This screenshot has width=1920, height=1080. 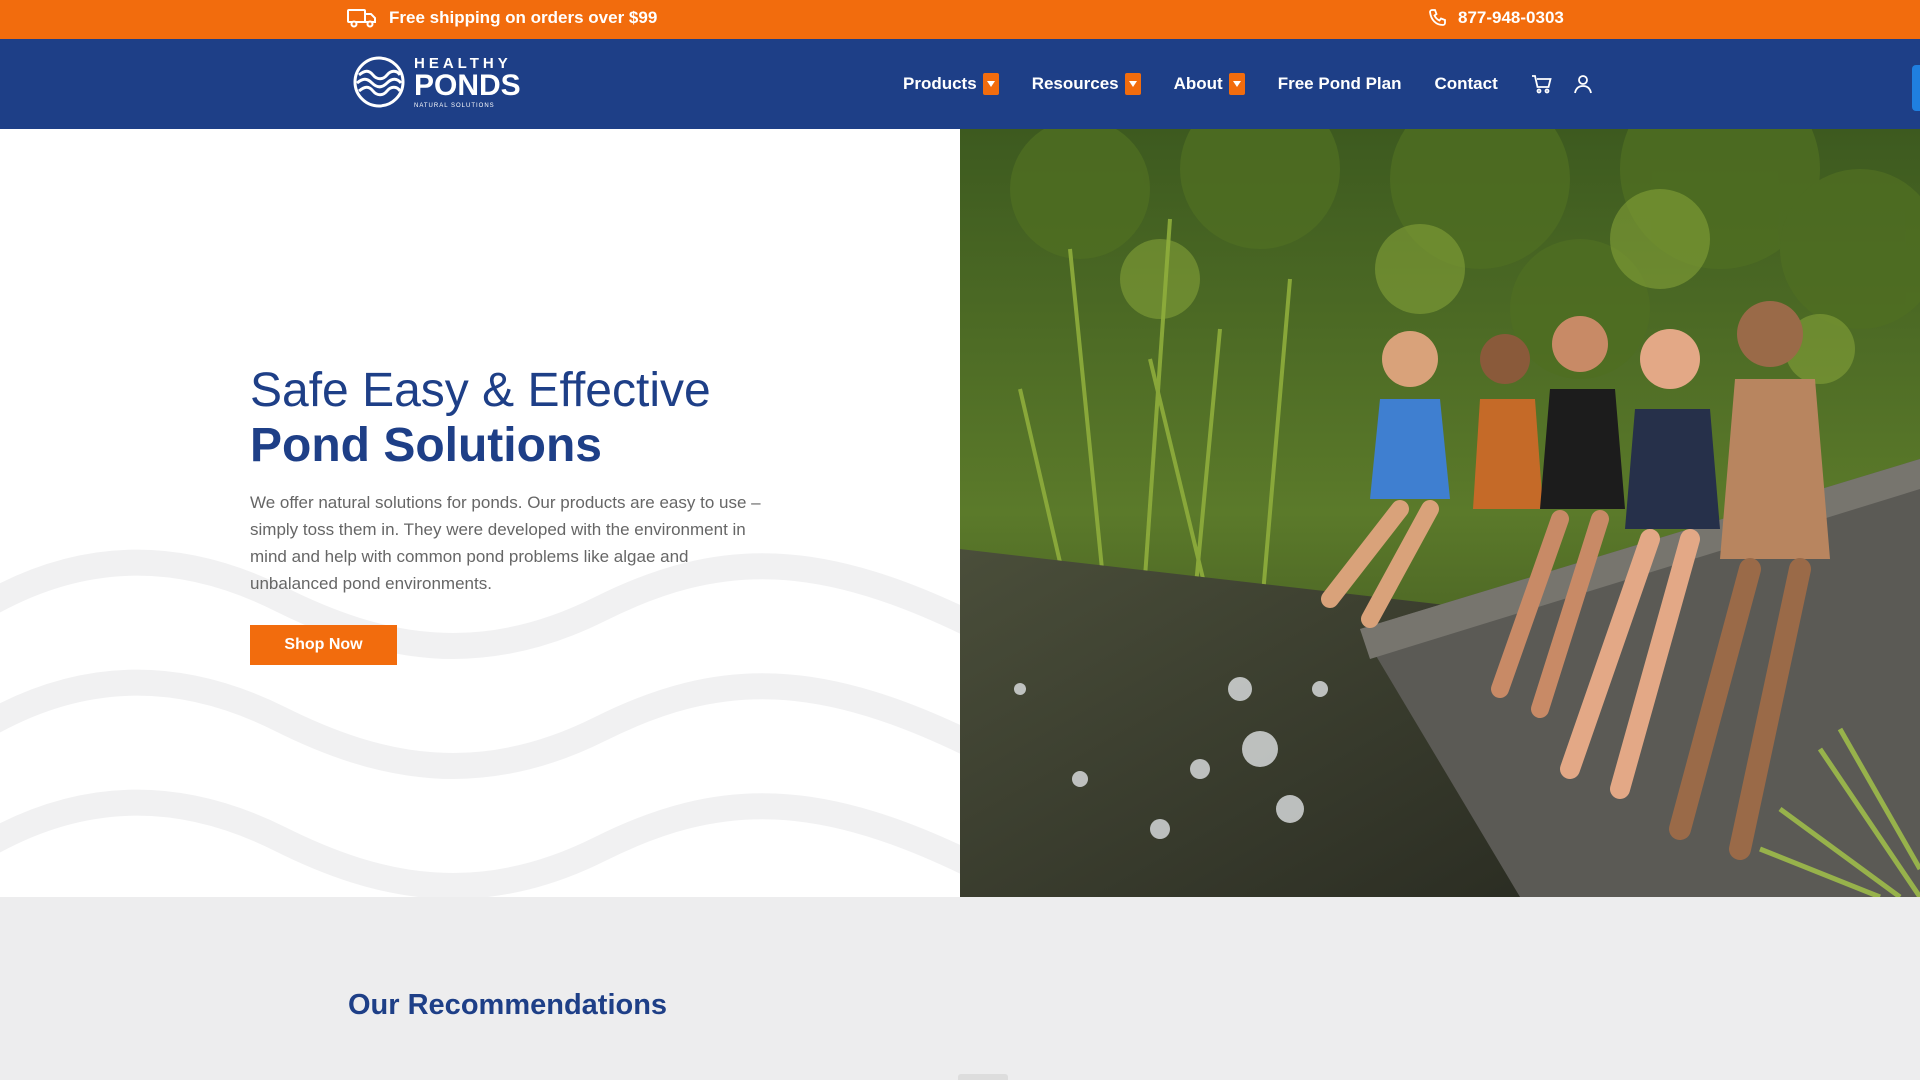 What do you see at coordinates (1583, 84) in the screenshot?
I see `user-icon` at bounding box center [1583, 84].